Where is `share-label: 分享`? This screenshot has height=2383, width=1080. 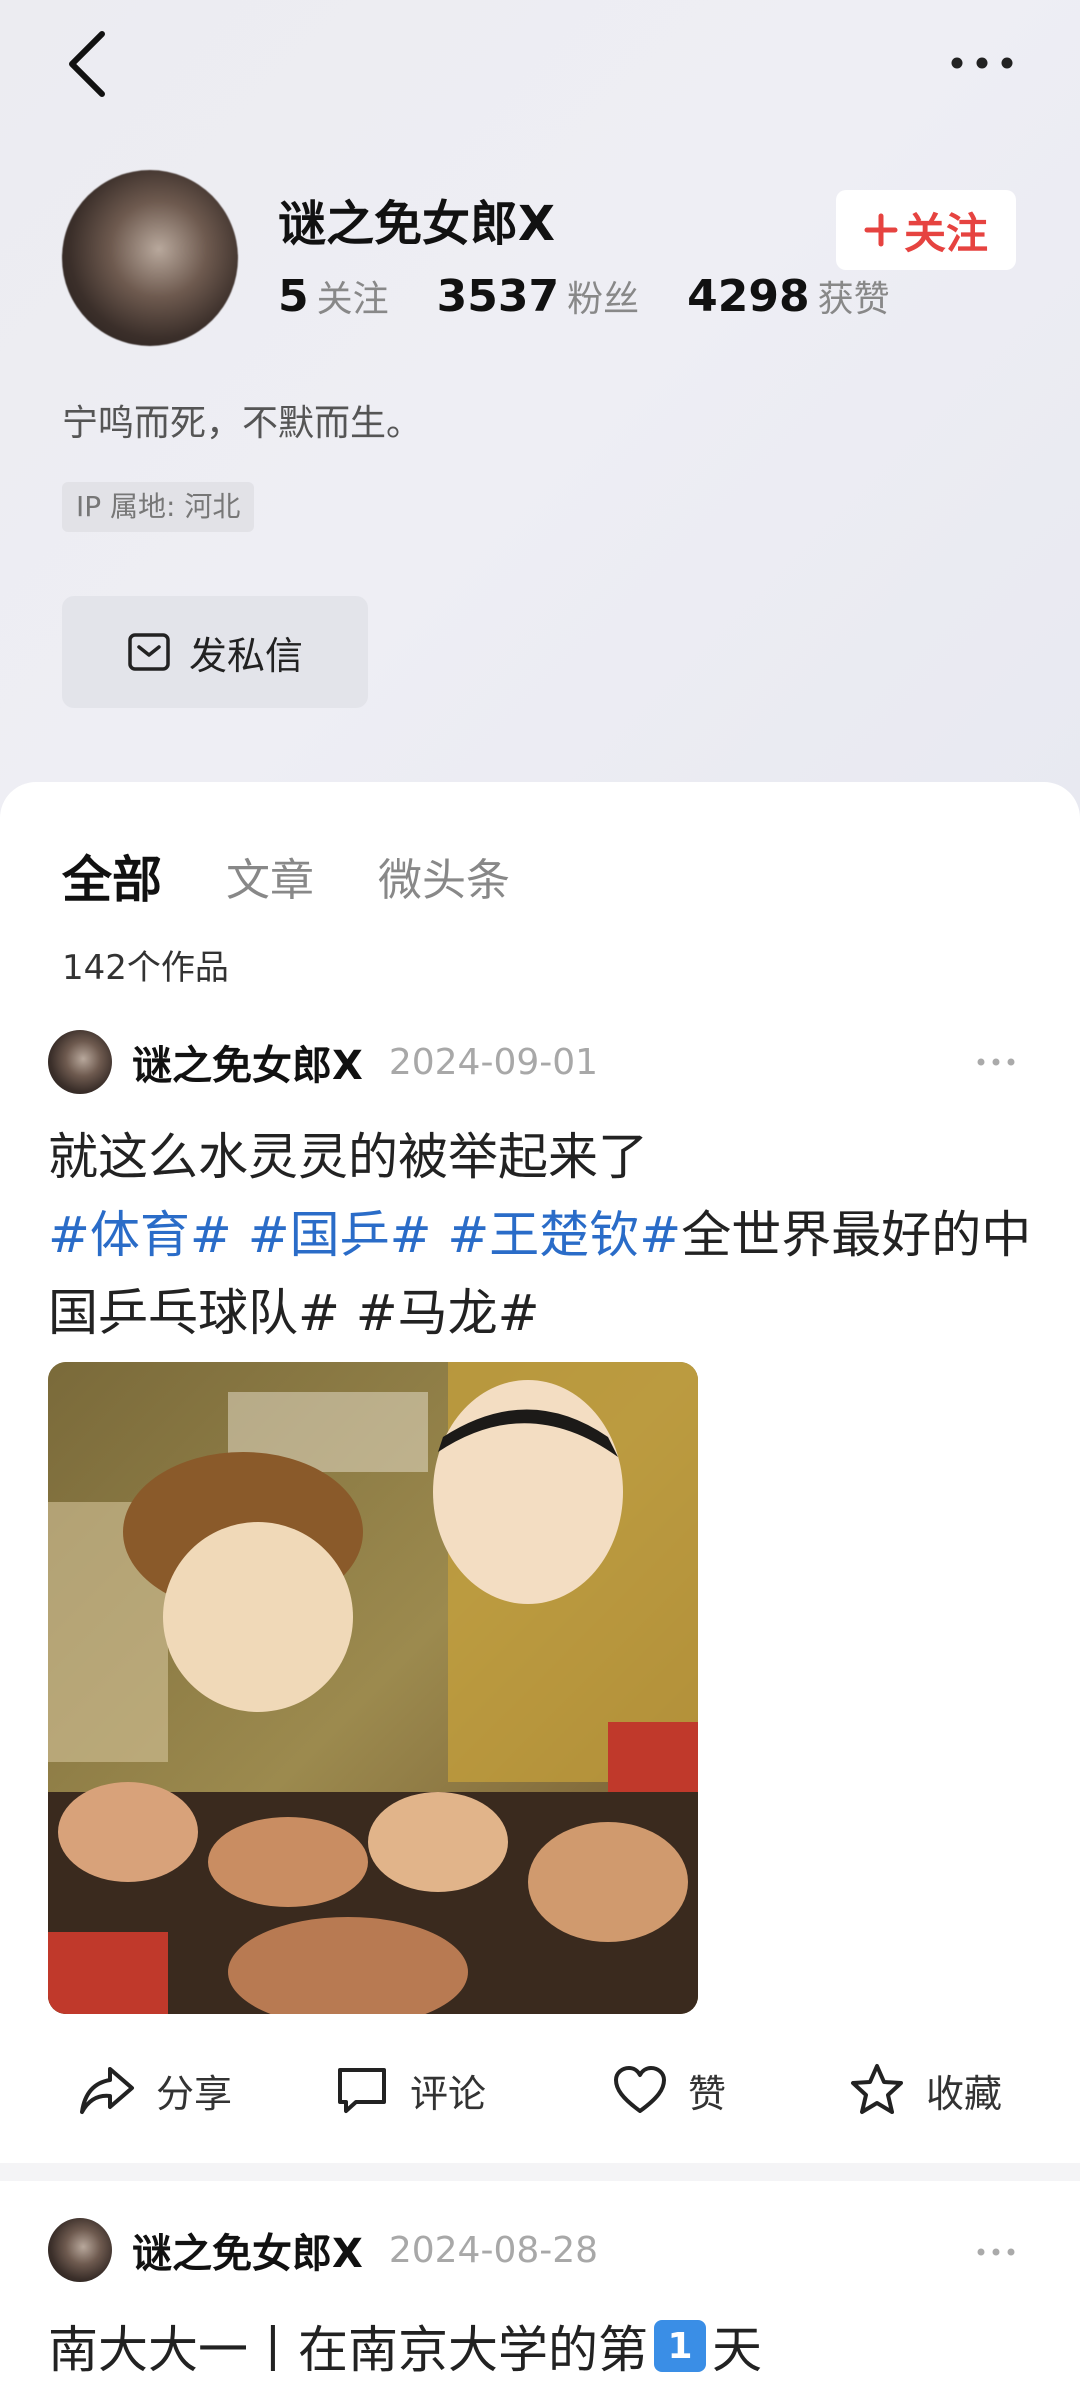 share-label: 分享 is located at coordinates (194, 2093).